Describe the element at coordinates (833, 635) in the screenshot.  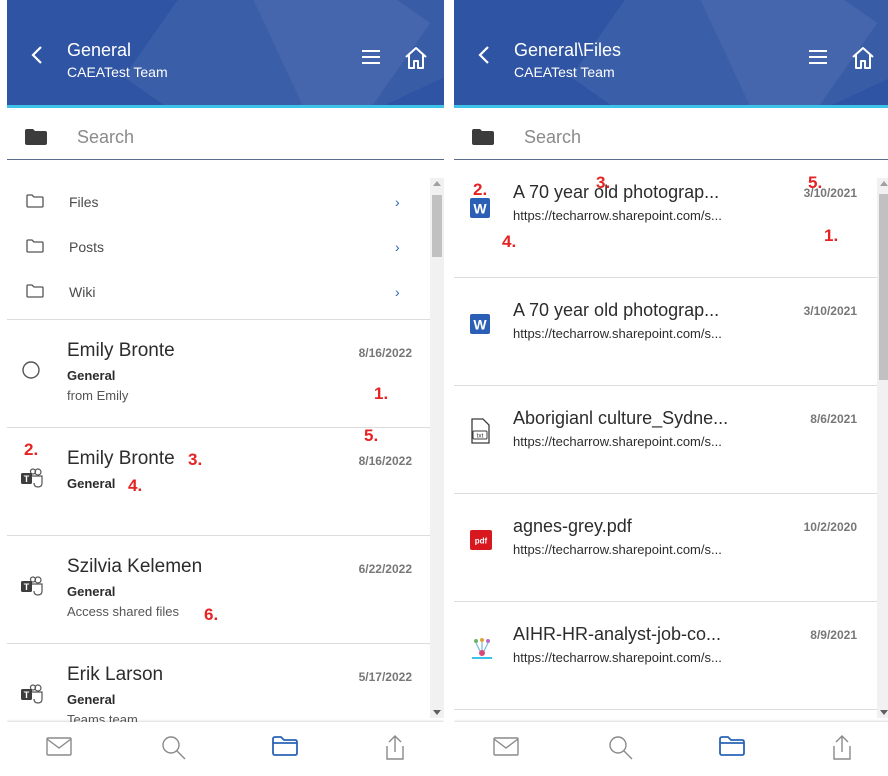
I see `file-date: 8/9/2021` at that location.